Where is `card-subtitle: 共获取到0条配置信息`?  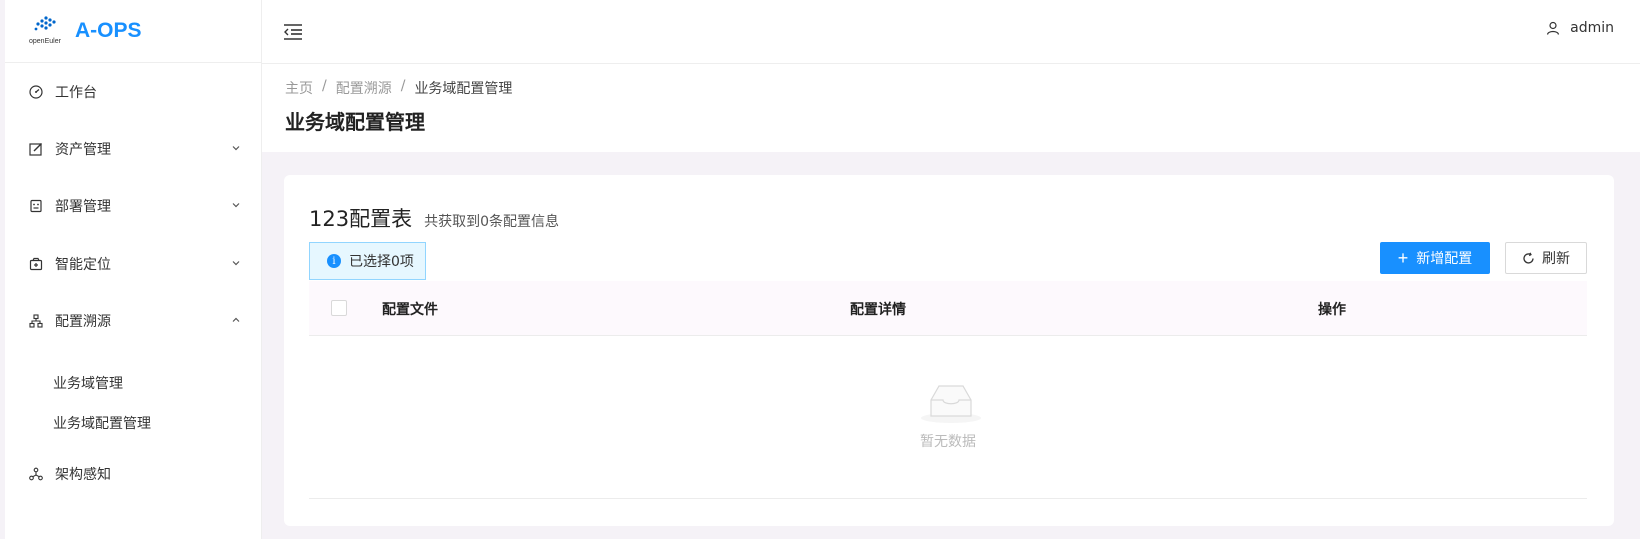
card-subtitle: 共获取到0条配置信息 is located at coordinates (492, 222).